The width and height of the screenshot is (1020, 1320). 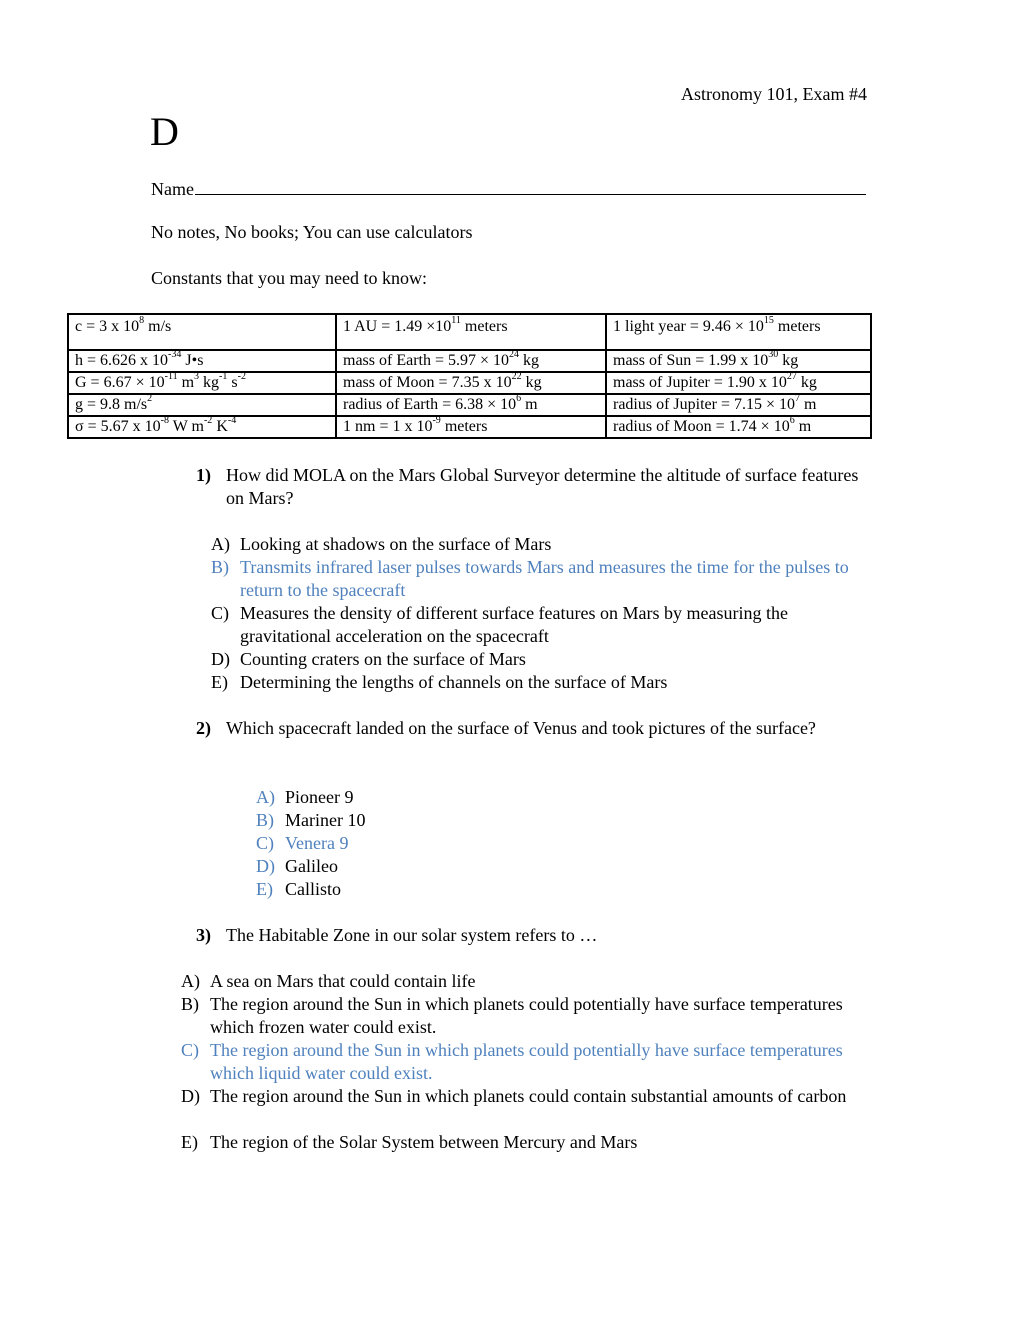 I want to click on exponent: 2, so click(x=150, y=398).